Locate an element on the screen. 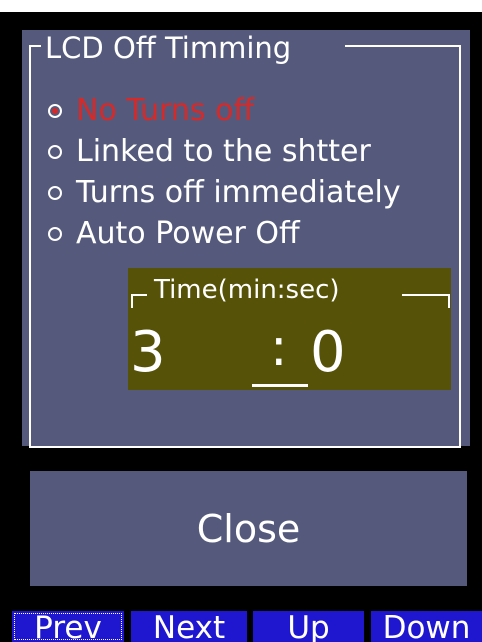 This screenshot has width=482, height=642. time-title: Time(min:sec) is located at coordinates (247, 290).